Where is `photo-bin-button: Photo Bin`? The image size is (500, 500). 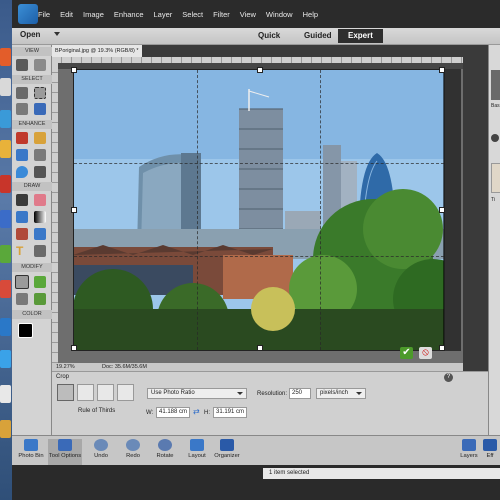 photo-bin-button: Photo Bin is located at coordinates (31, 449).